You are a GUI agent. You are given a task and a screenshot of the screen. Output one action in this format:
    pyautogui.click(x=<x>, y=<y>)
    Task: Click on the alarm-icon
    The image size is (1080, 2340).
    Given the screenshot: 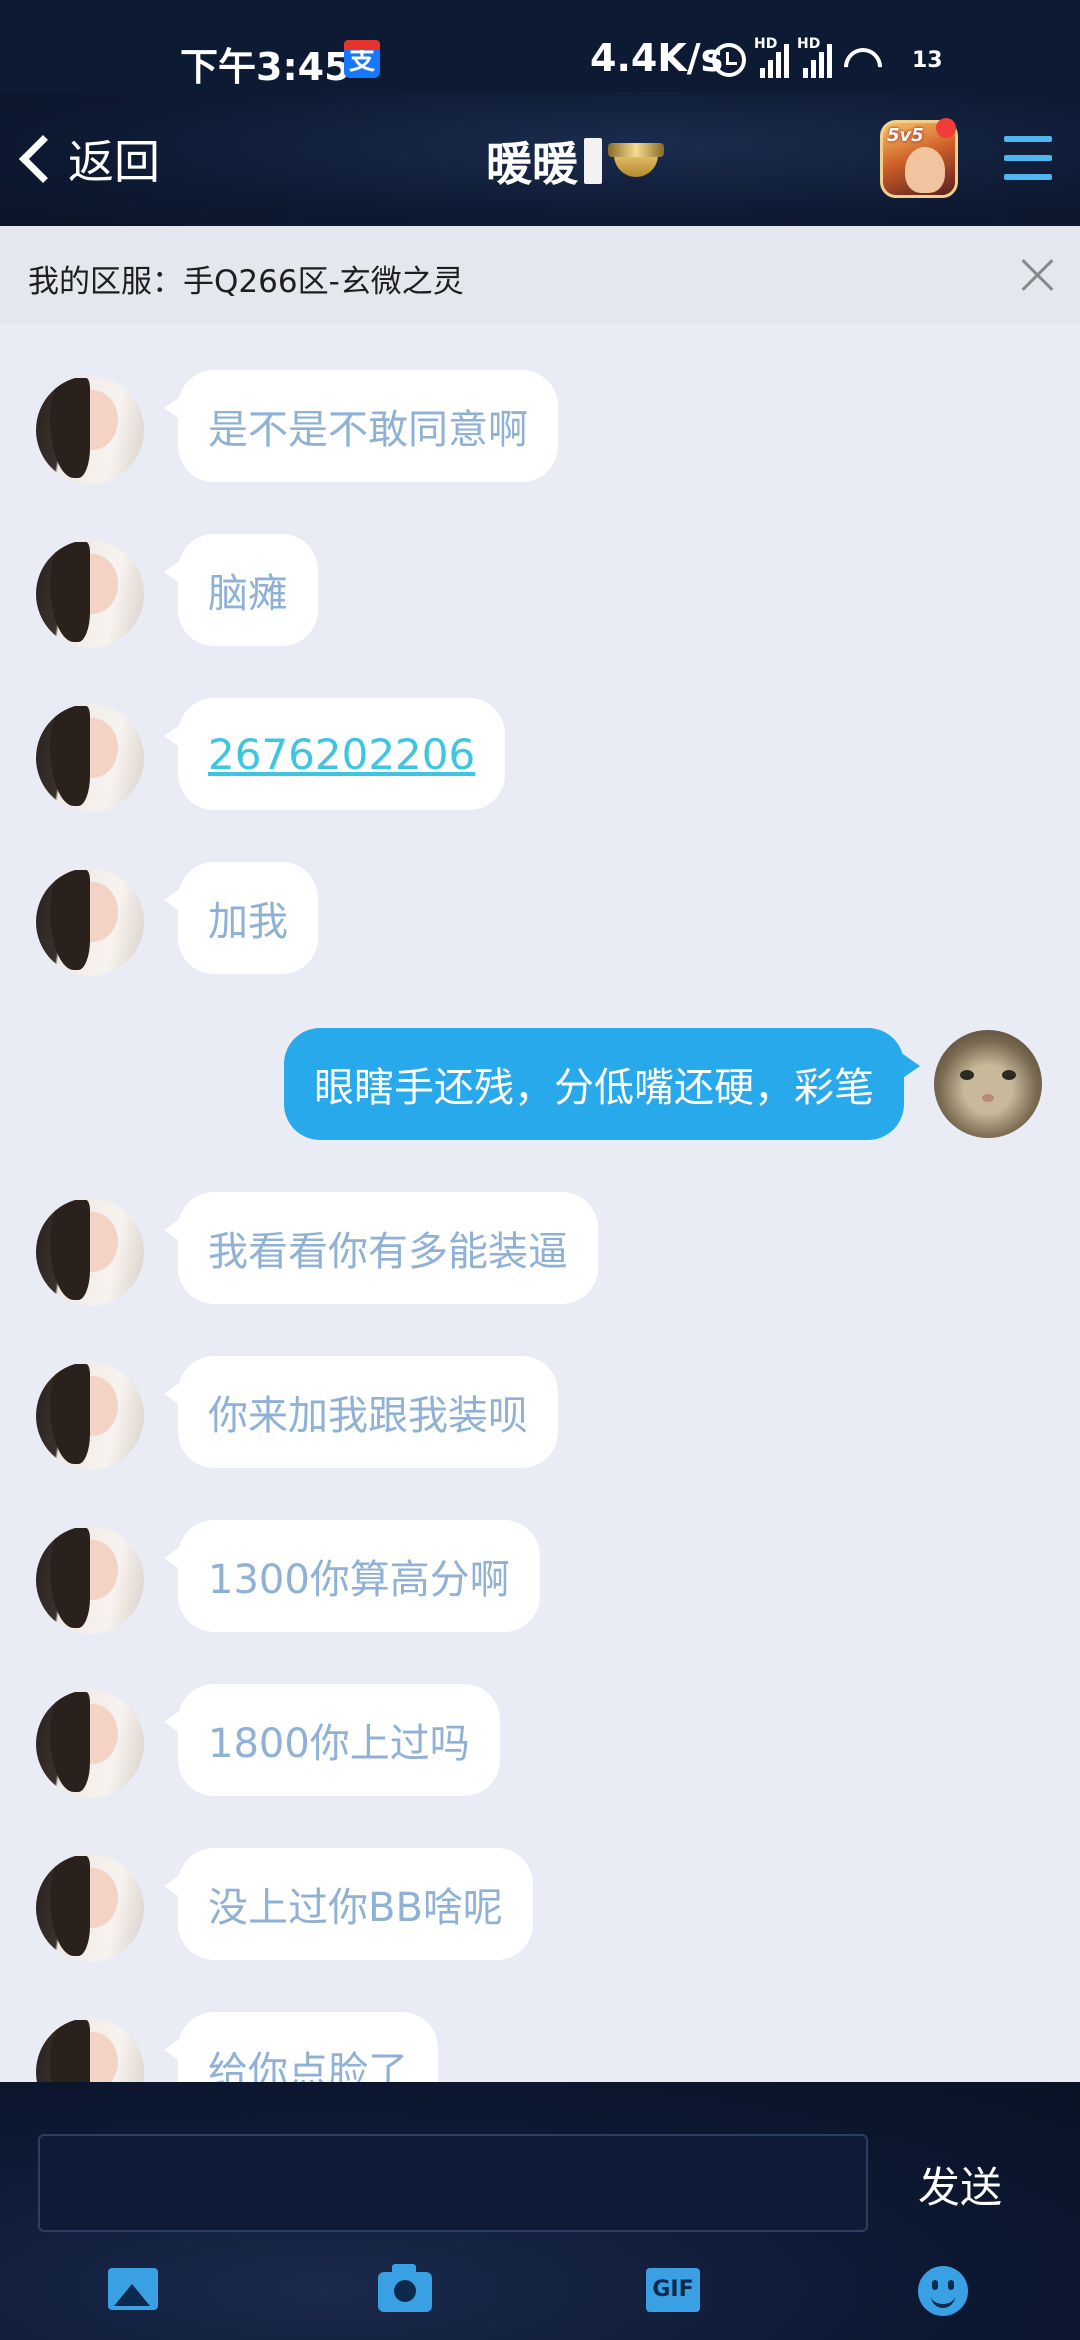 What is the action you would take?
    pyautogui.click(x=729, y=60)
    